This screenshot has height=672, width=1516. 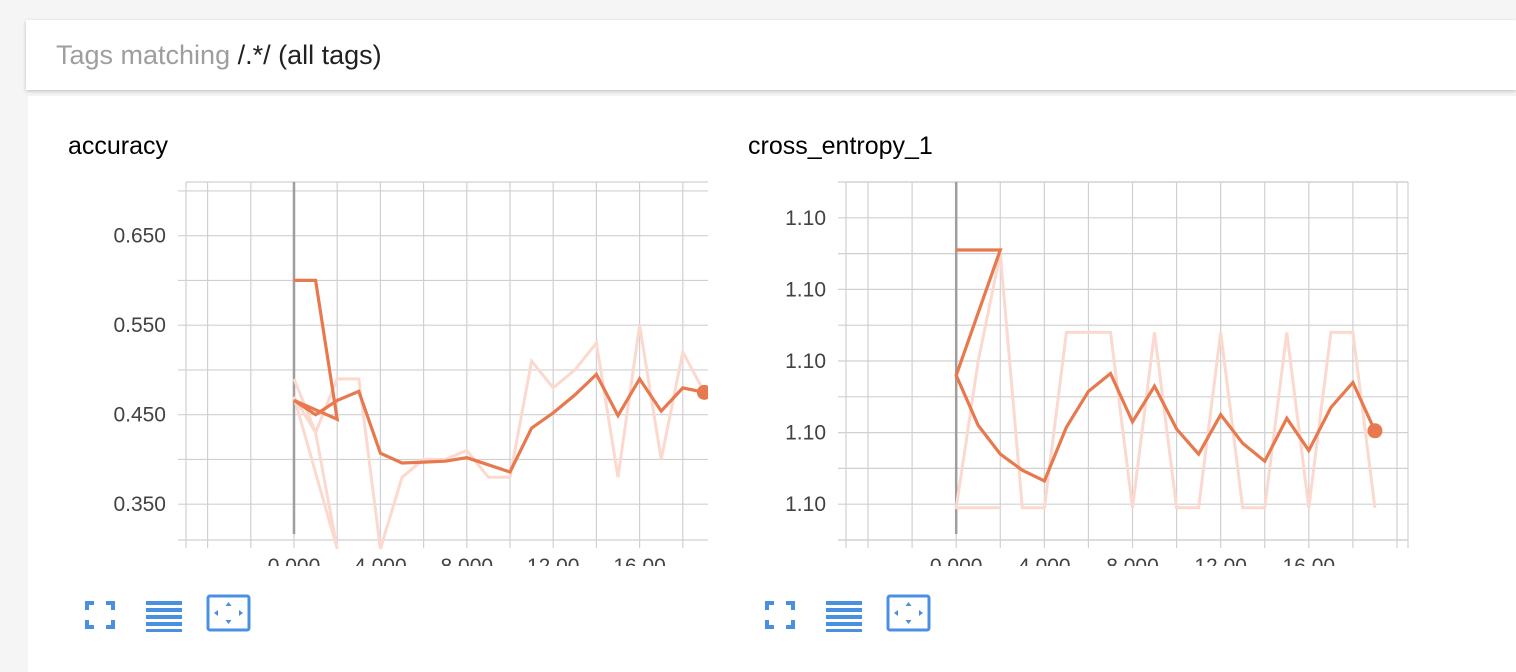 I want to click on y-tick-label: 0.450, so click(x=139, y=415).